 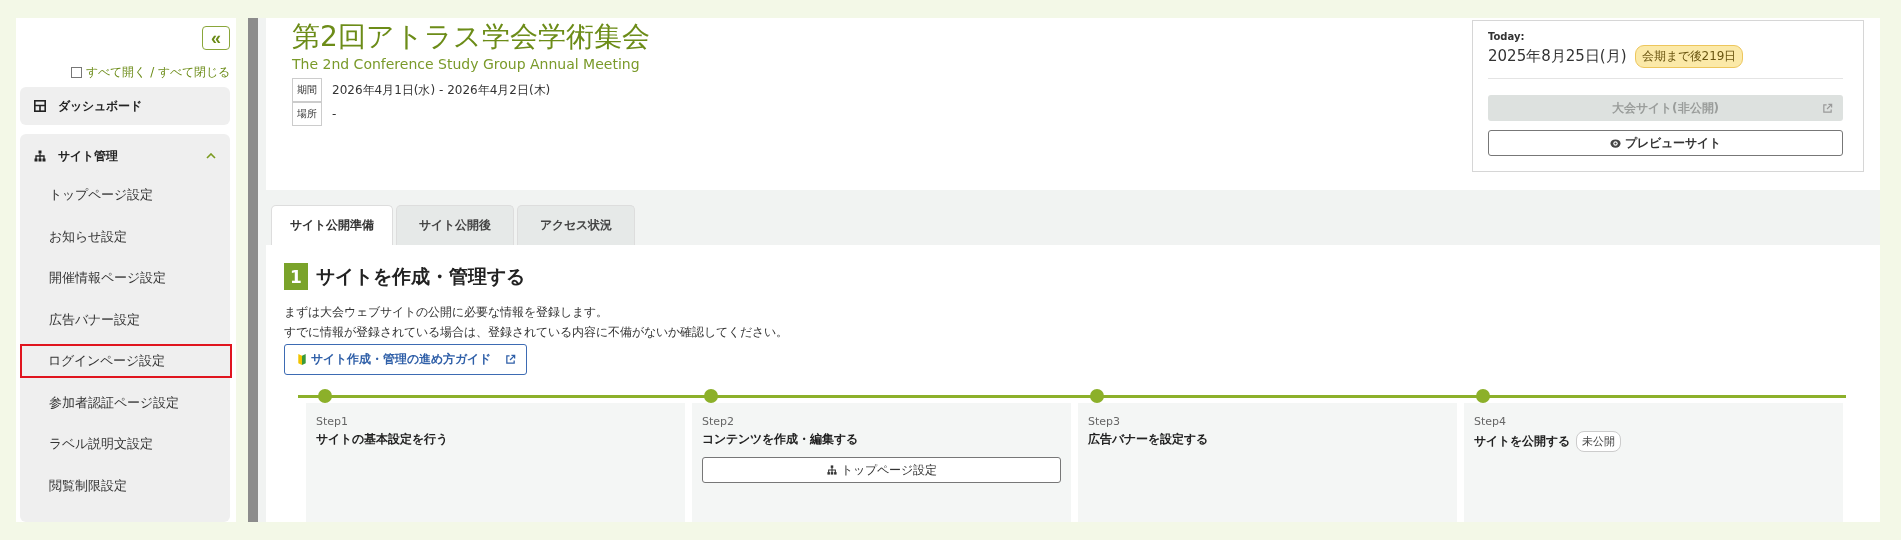 I want to click on meta-label: 期間, so click(x=307, y=90).